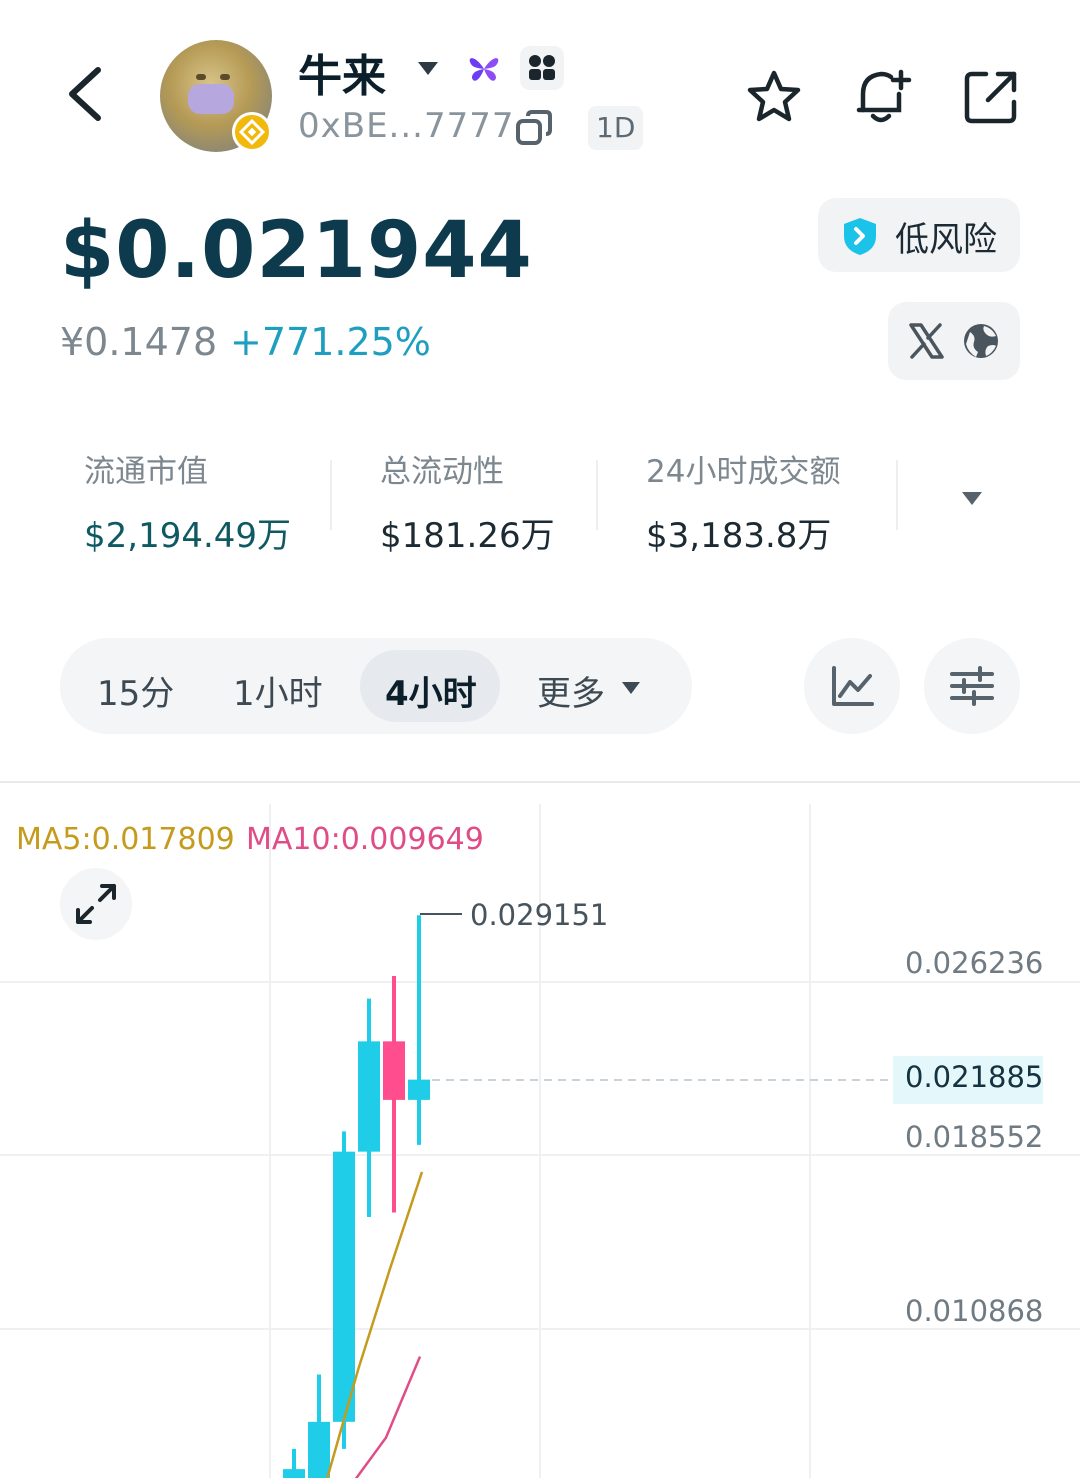 This screenshot has height=1478, width=1080. What do you see at coordinates (365, 839) in the screenshot?
I see `ma10-legend: MA10:0.009649` at bounding box center [365, 839].